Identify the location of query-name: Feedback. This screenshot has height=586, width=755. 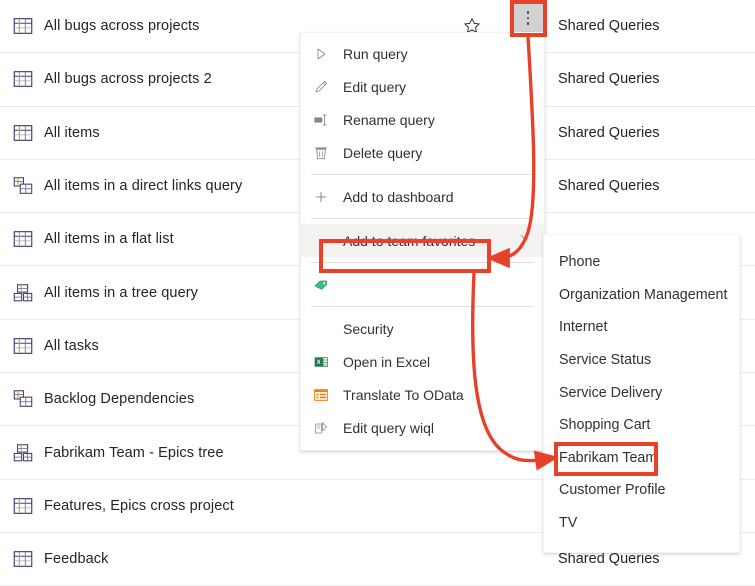
(76, 559).